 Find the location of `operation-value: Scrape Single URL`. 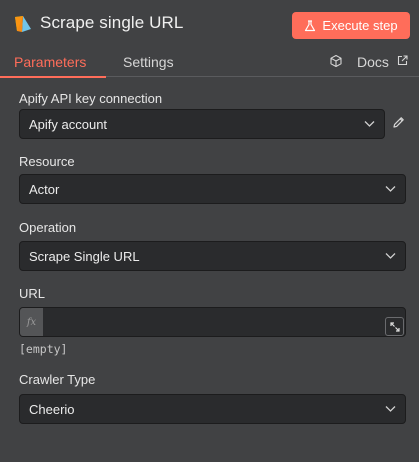

operation-value: Scrape Single URL is located at coordinates (84, 256).